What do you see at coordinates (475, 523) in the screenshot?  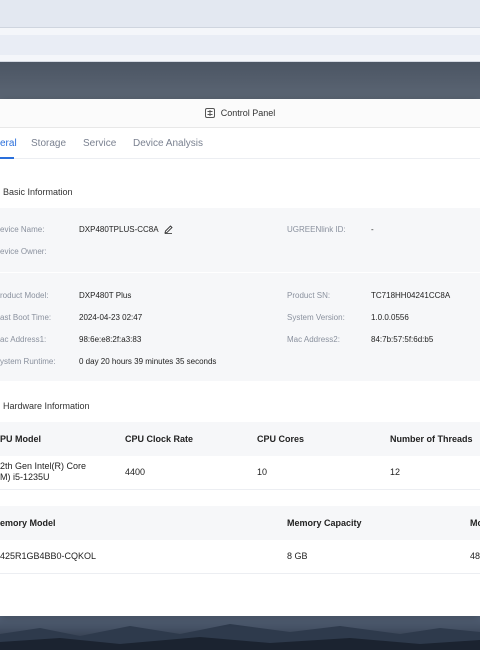 I see `memory-other-header: Mo` at bounding box center [475, 523].